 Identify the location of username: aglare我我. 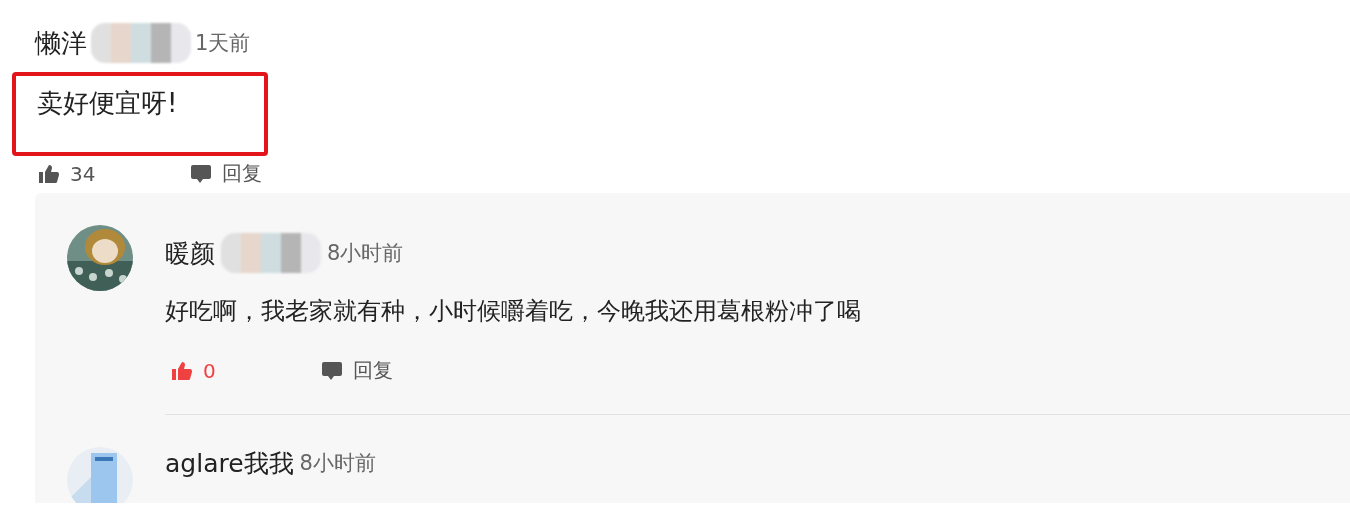
(229, 463).